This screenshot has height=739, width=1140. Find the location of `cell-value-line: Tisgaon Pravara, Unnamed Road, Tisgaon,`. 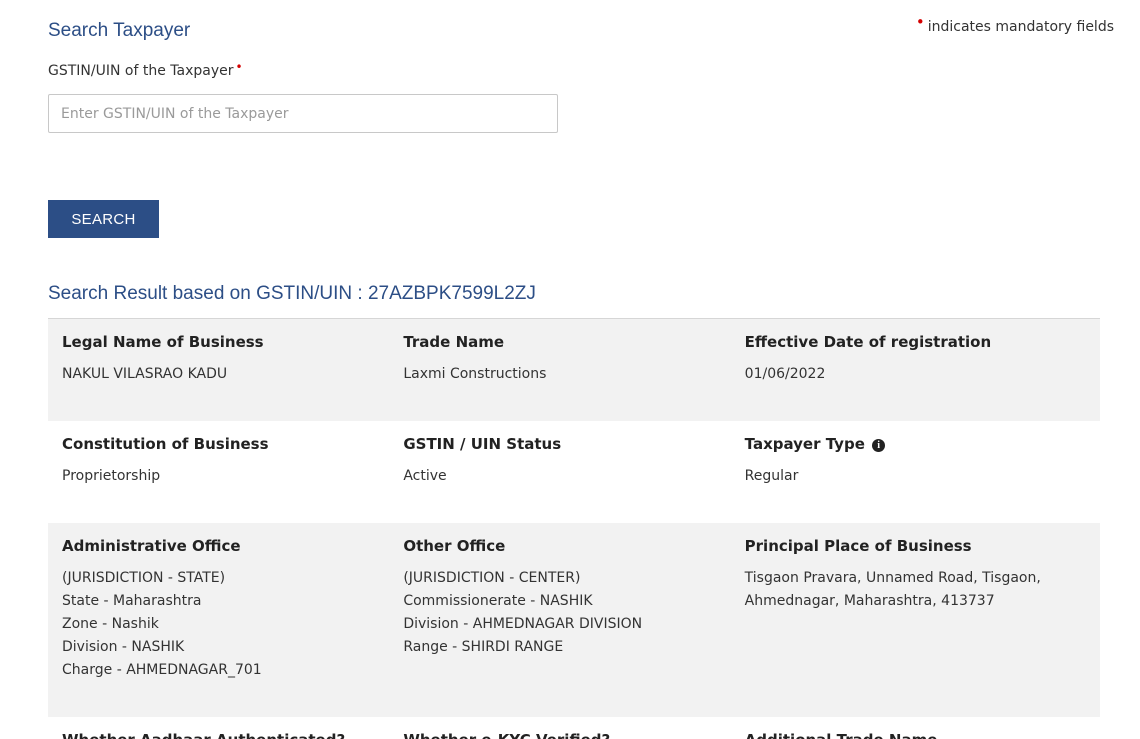

cell-value-line: Tisgaon Pravara, Unnamed Road, Tisgaon, is located at coordinates (892, 578).